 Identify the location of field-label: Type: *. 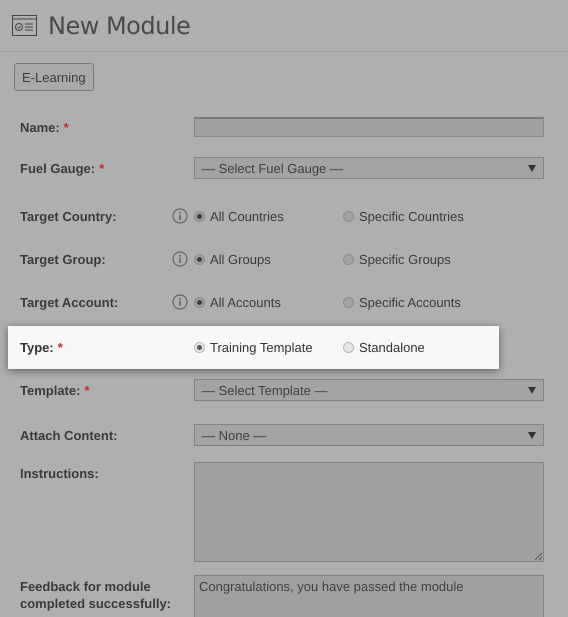
(42, 348).